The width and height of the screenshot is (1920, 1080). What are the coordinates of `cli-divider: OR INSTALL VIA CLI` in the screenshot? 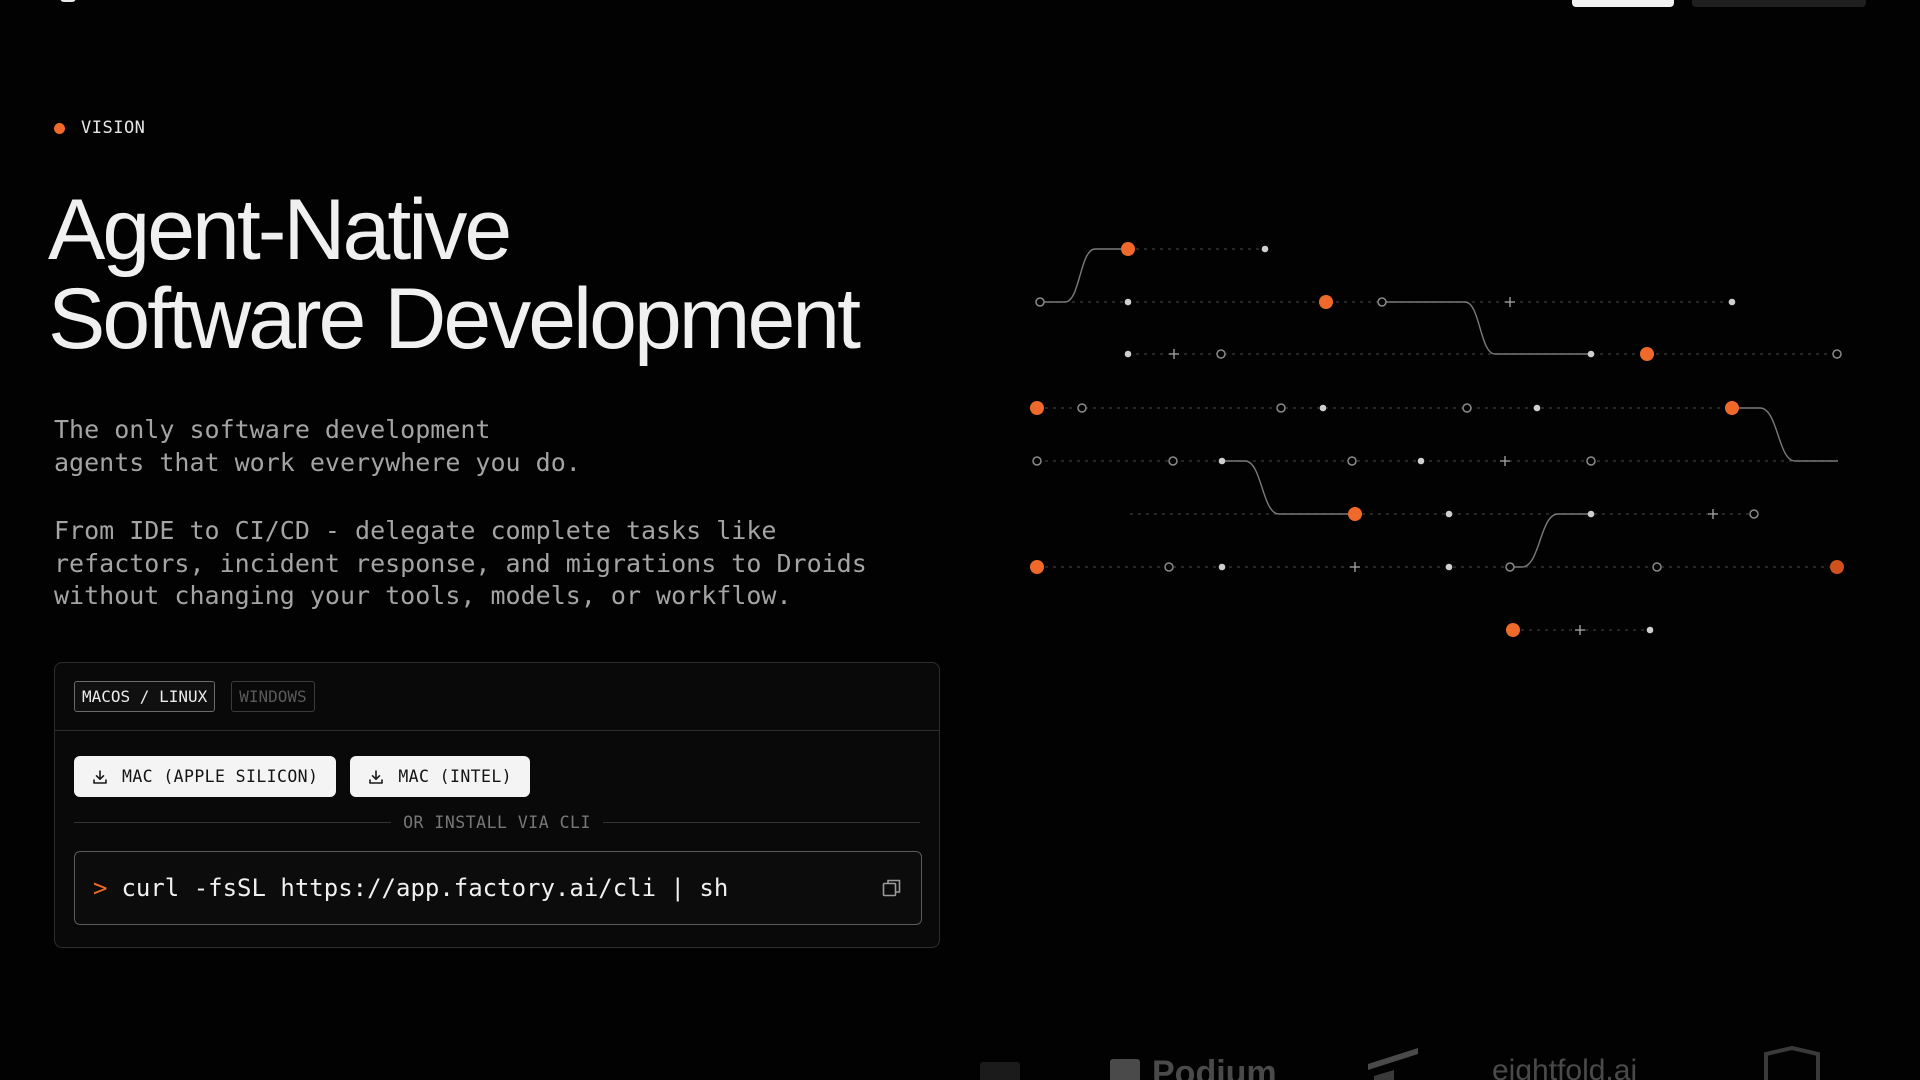 It's located at (497, 822).